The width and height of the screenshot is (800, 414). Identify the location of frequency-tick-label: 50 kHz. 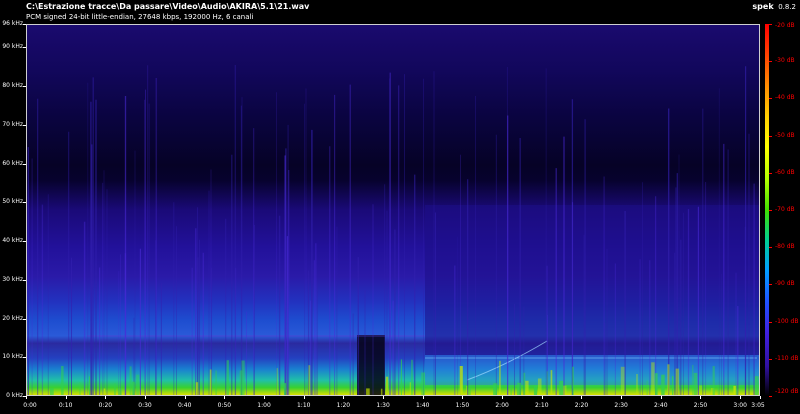
(12, 202).